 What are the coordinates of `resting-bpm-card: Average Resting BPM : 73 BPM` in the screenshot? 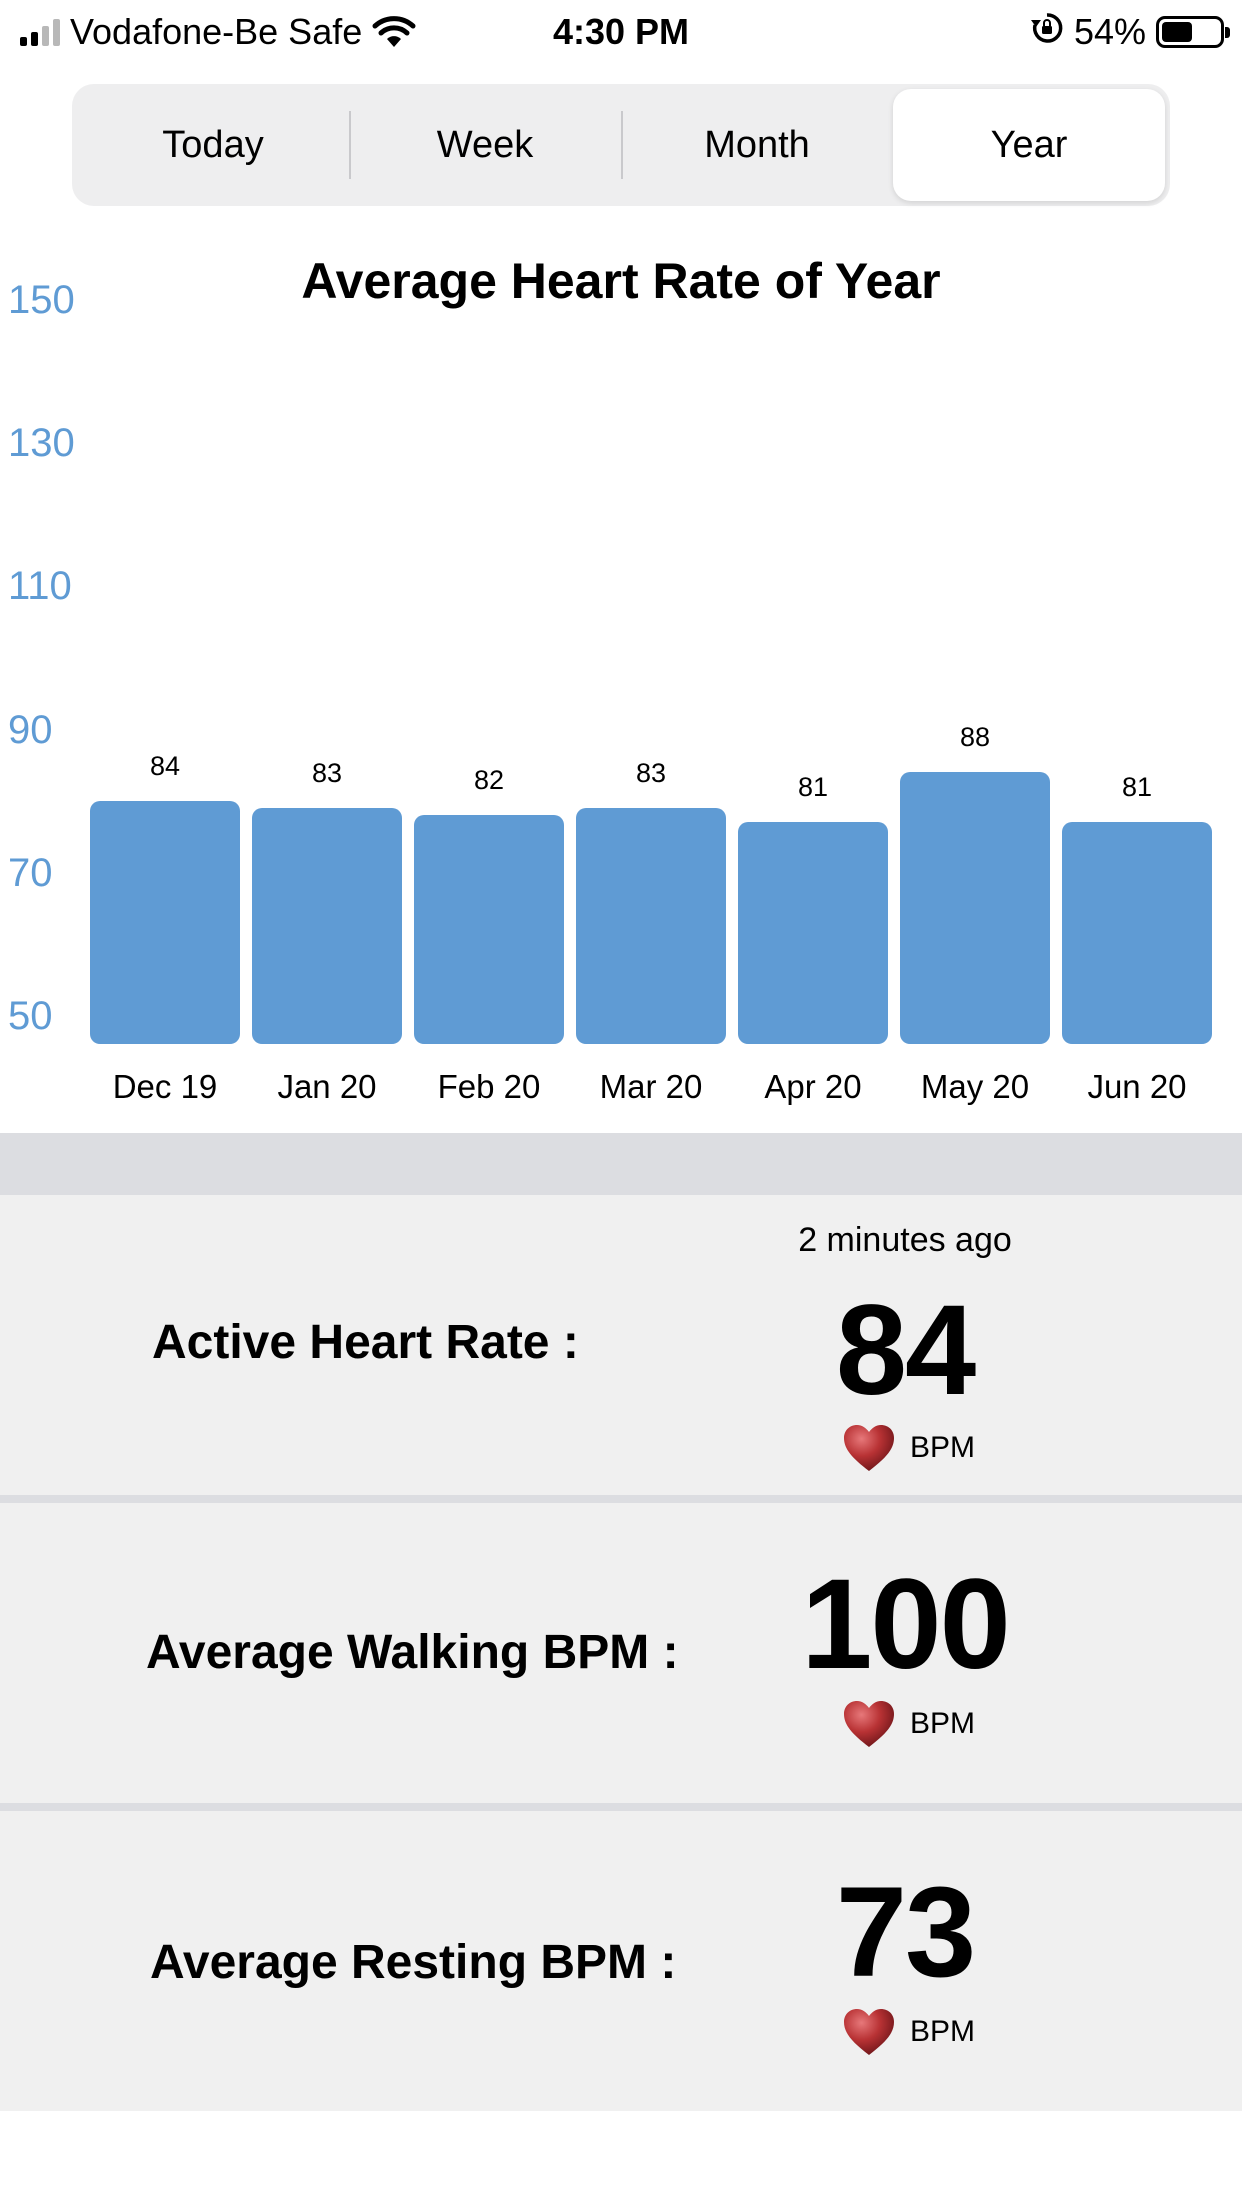 It's located at (621, 1961).